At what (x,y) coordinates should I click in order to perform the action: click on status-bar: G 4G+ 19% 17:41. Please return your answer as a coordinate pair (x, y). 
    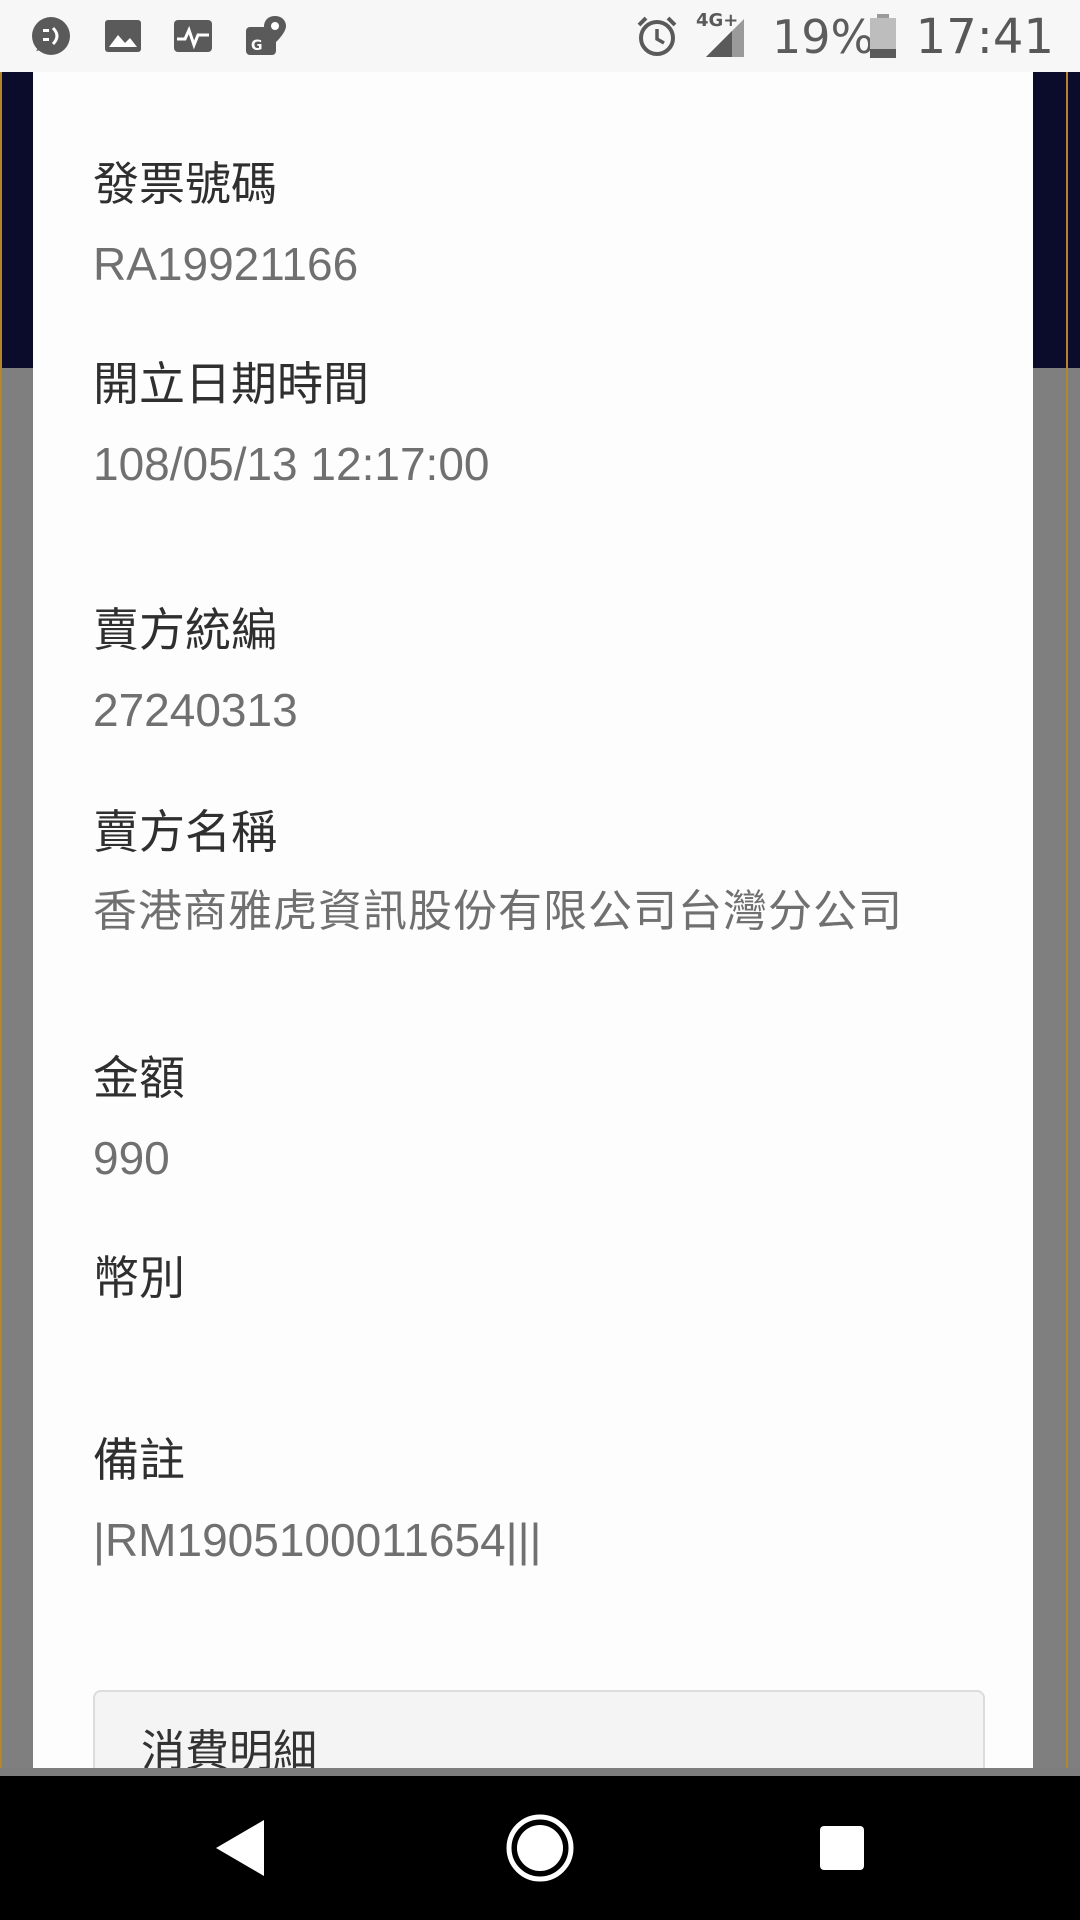
    Looking at the image, I should click on (540, 36).